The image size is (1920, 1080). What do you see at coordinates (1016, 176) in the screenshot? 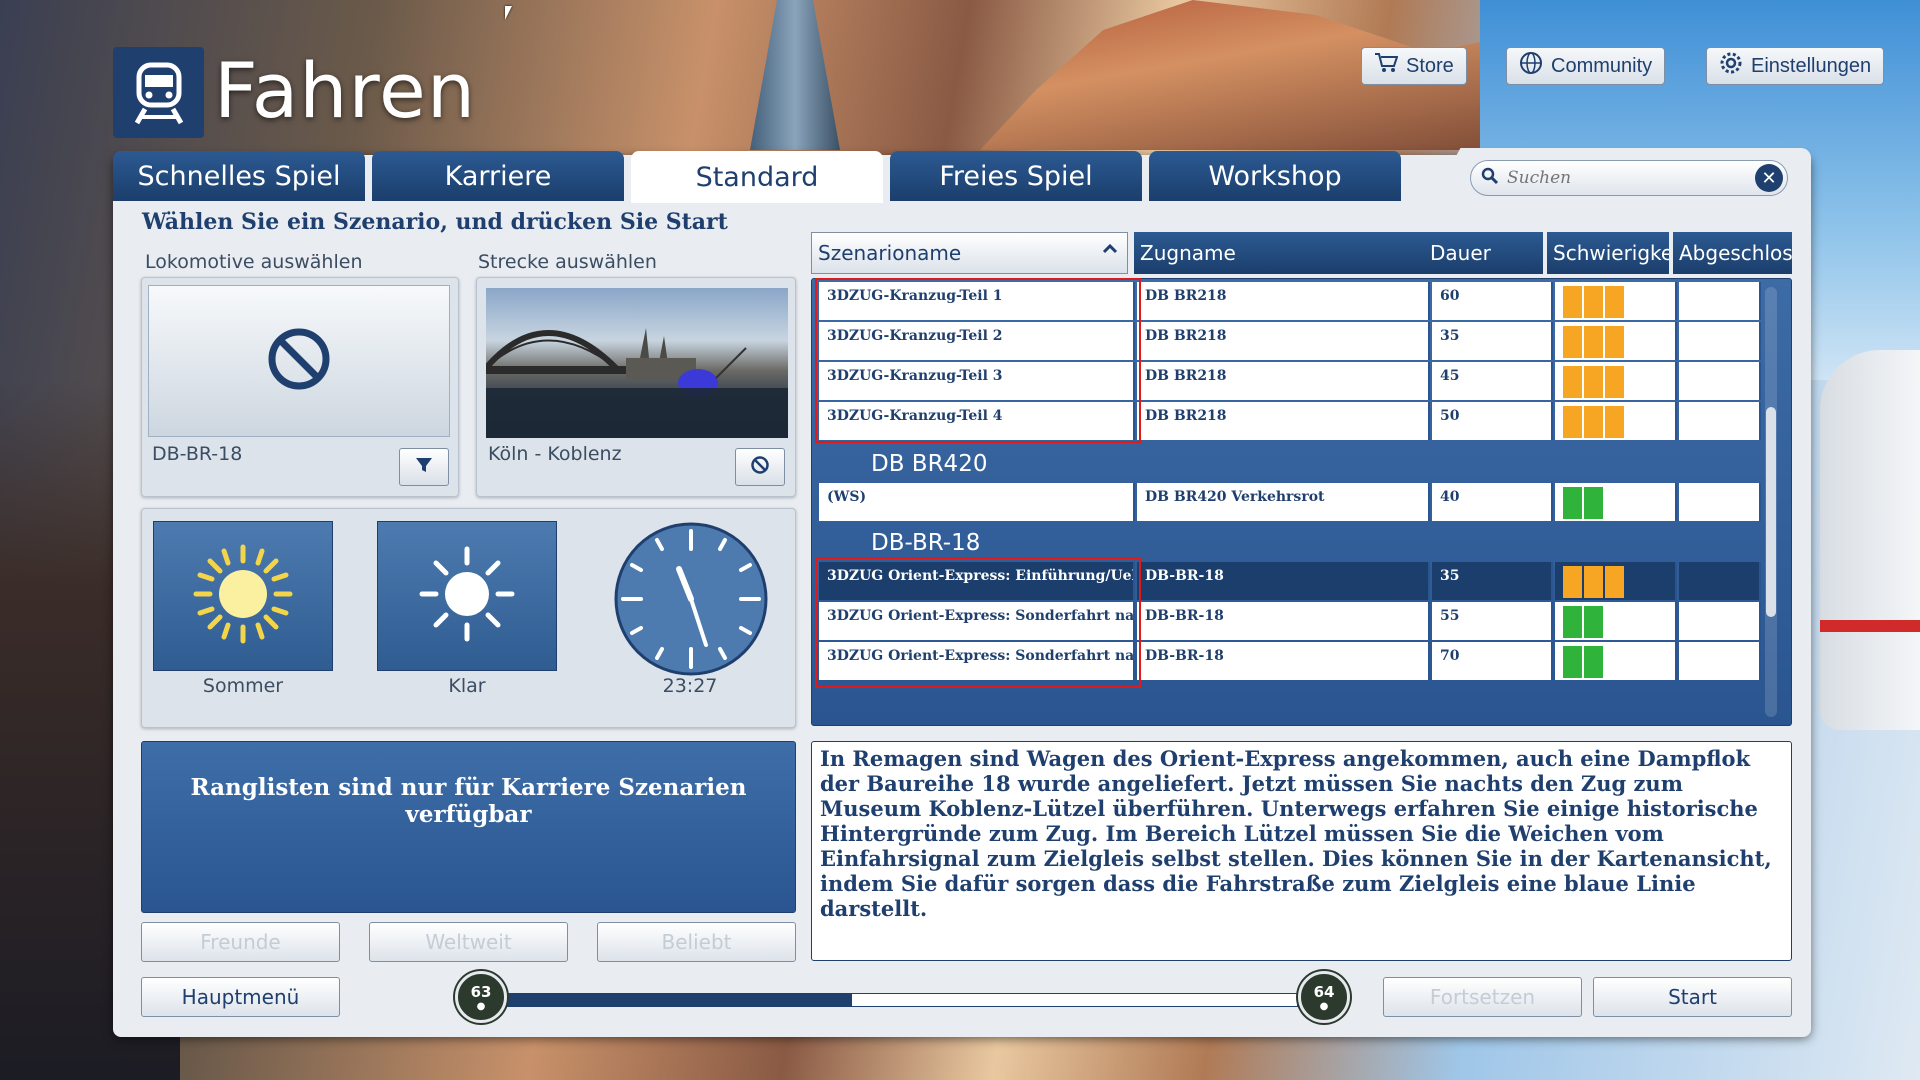
I see `tab-free-play: Freies Spiel` at bounding box center [1016, 176].